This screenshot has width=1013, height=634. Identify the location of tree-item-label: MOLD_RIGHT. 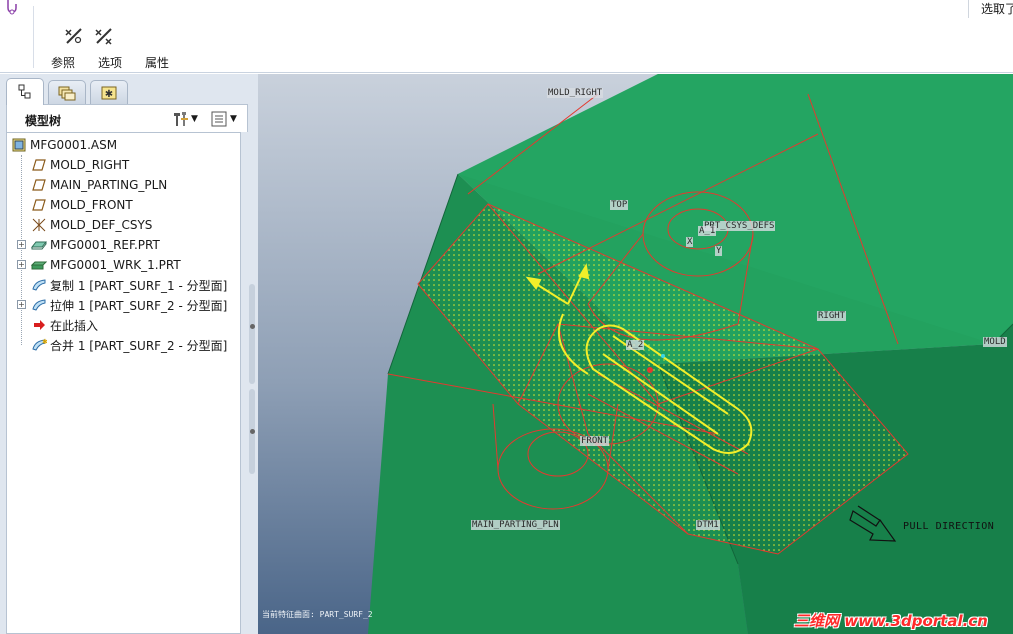
(90, 165).